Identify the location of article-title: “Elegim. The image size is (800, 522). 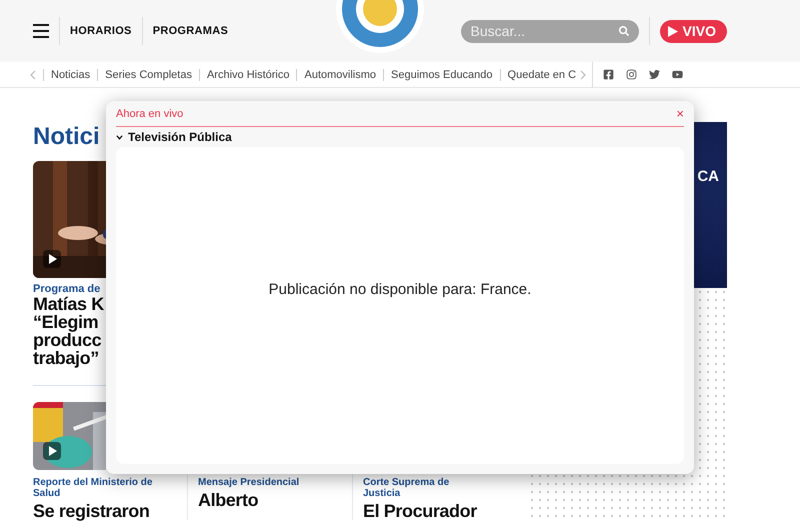
(65, 322).